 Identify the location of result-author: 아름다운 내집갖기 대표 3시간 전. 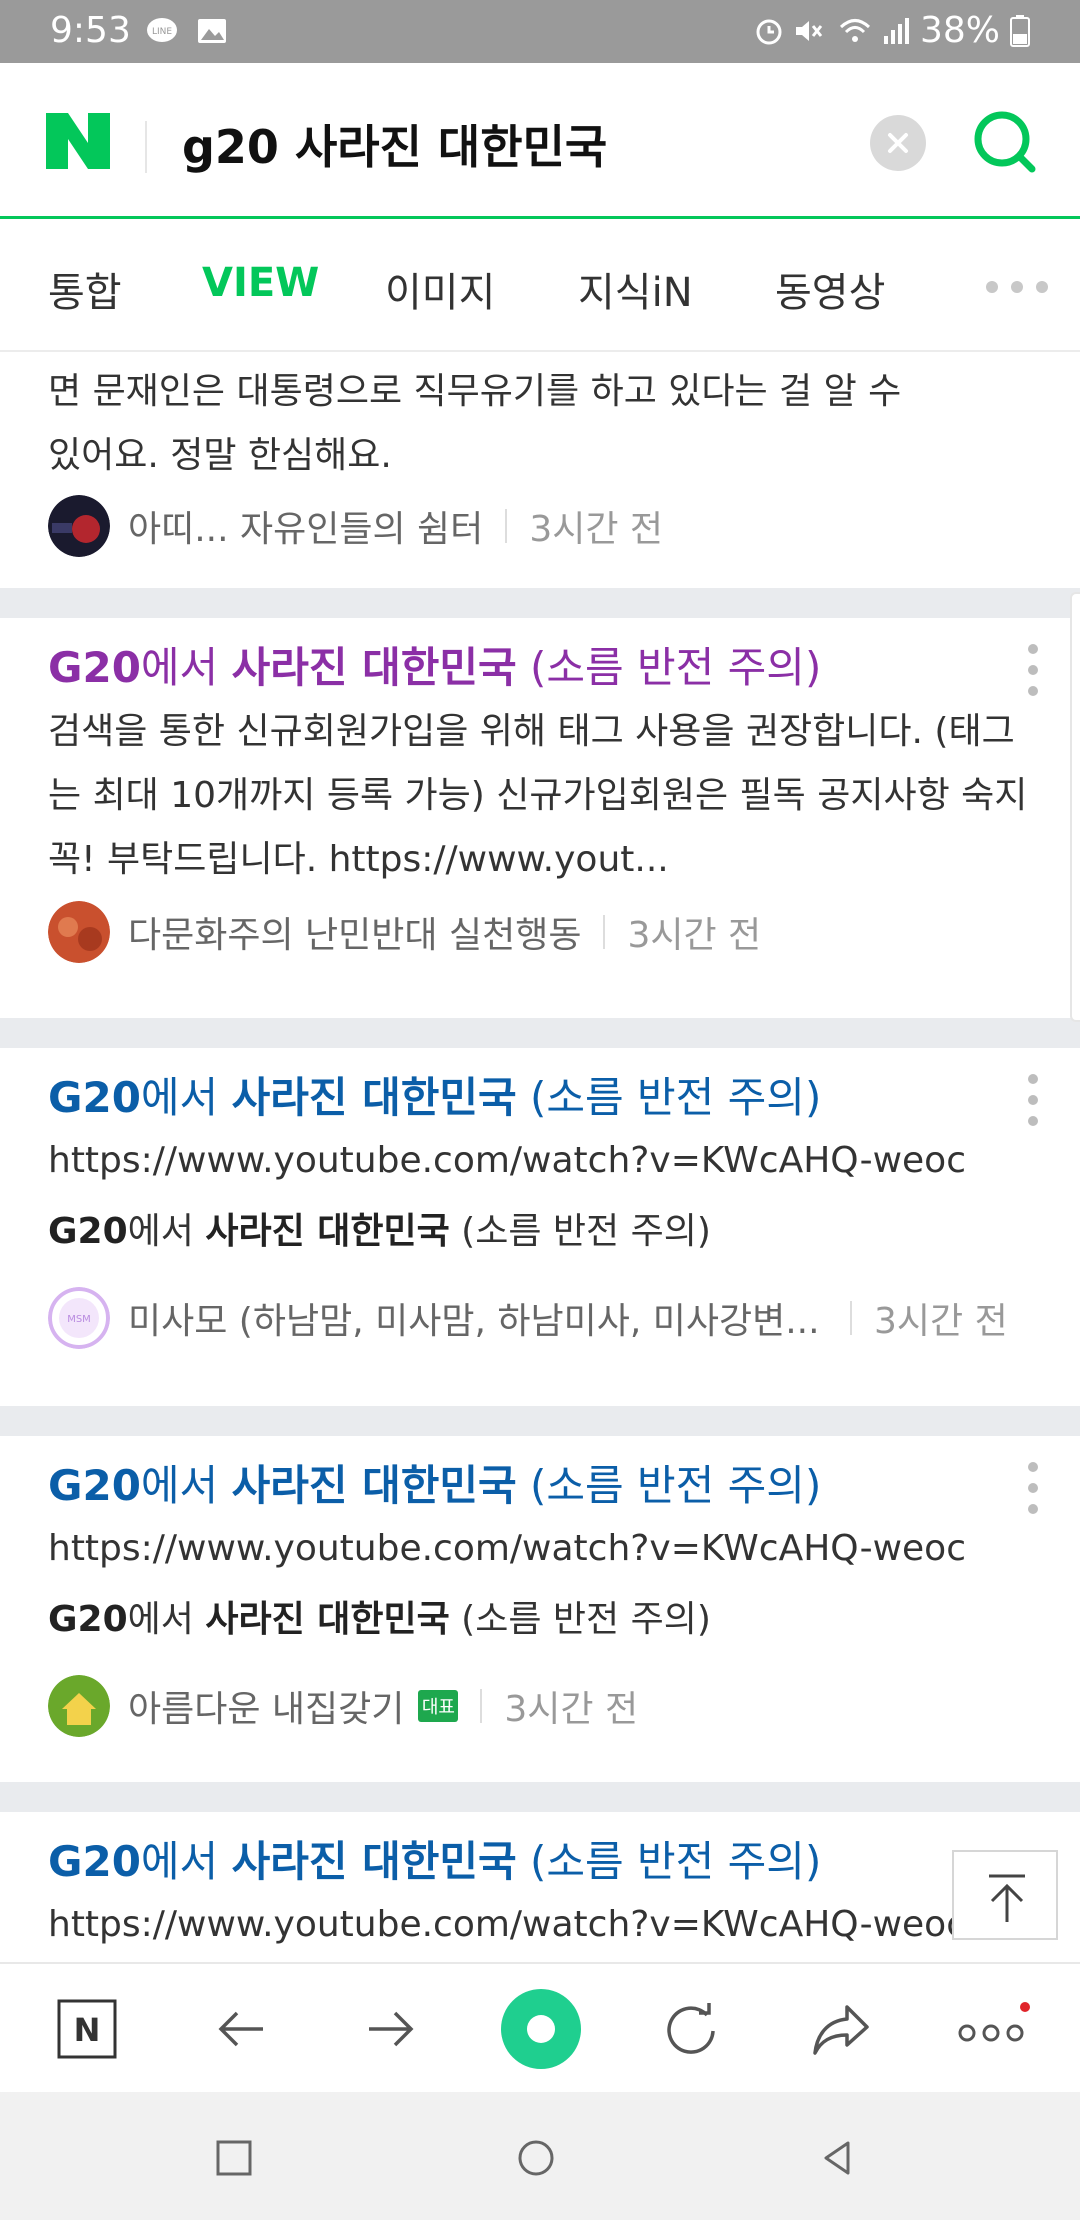
(343, 1706).